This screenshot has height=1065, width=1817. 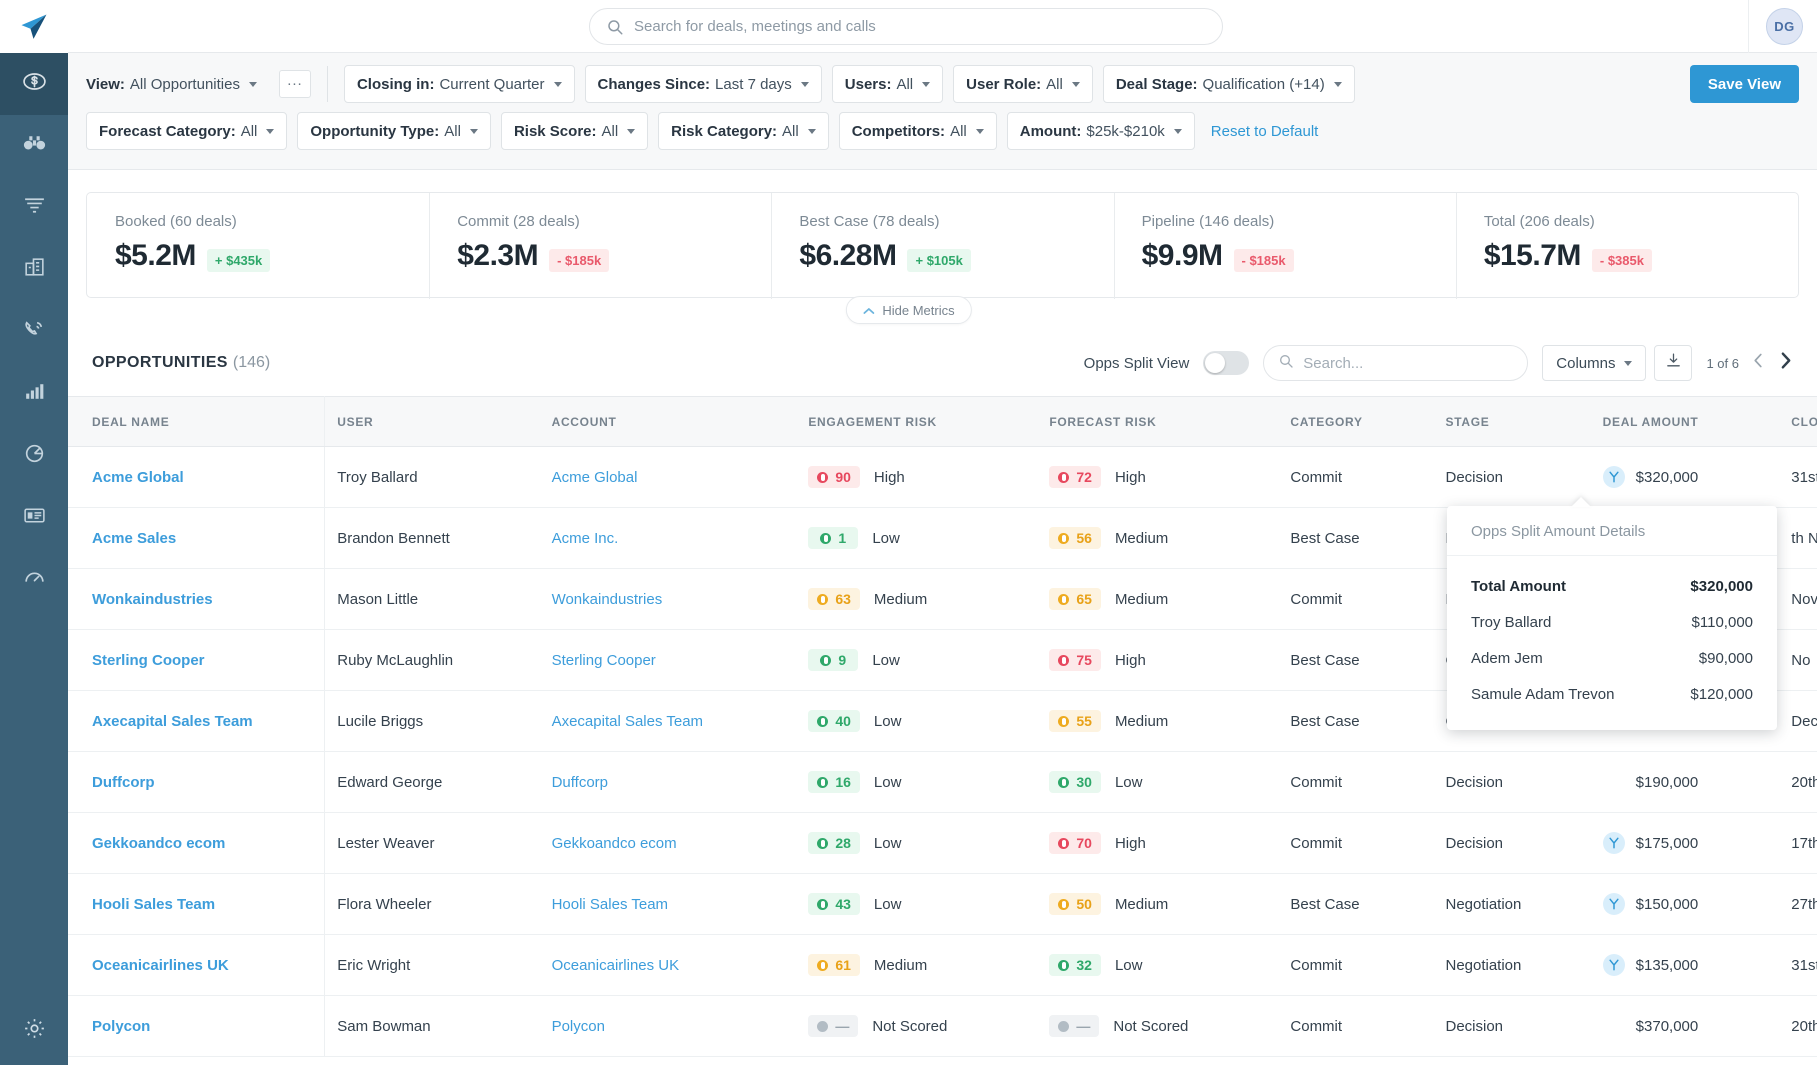 I want to click on sidebar-item-accounts, so click(x=34, y=270).